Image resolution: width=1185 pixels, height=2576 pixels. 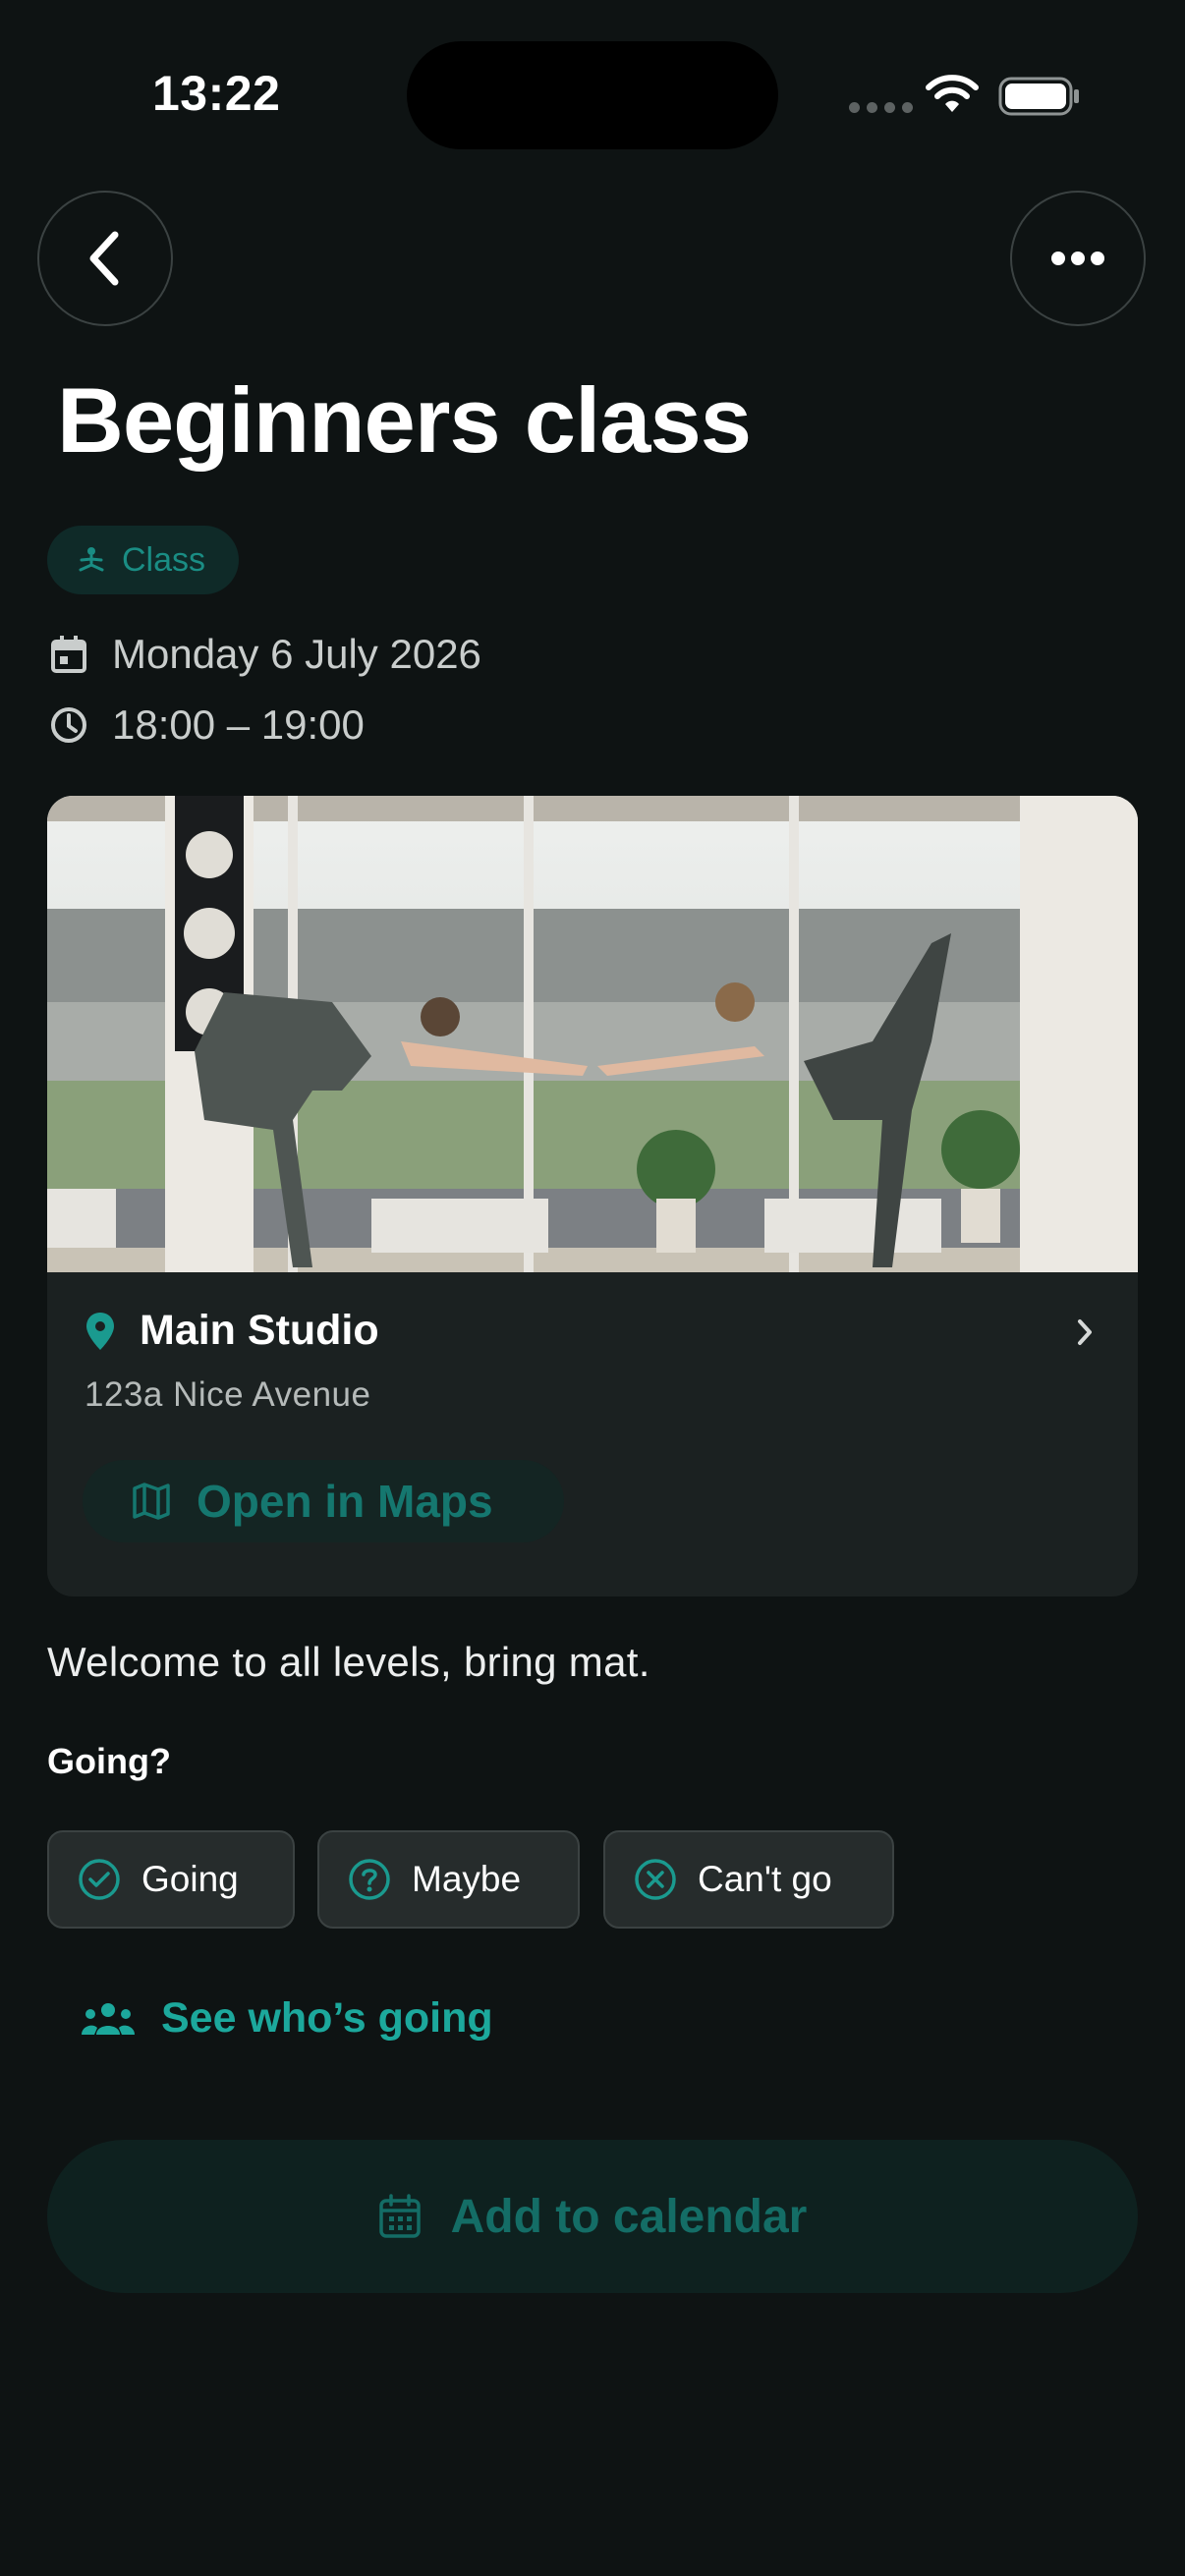 What do you see at coordinates (327, 2018) in the screenshot?
I see `see-whos-going-label: See who’s going` at bounding box center [327, 2018].